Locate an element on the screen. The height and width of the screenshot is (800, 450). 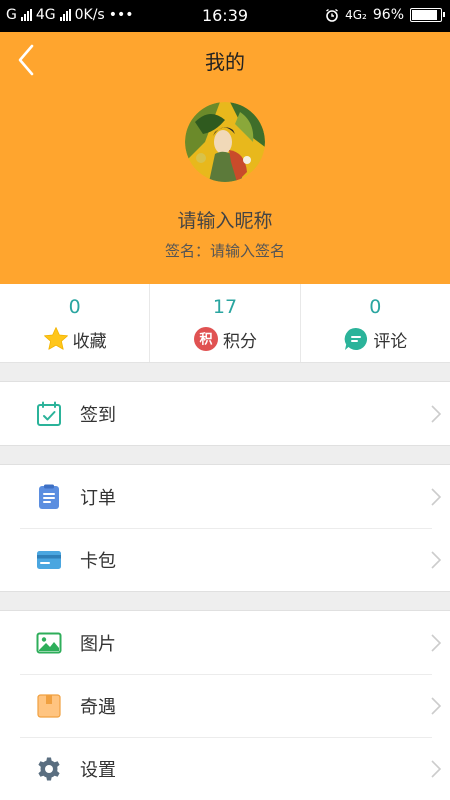
menu-label-encounter: 奇遇 is located at coordinates (98, 707).